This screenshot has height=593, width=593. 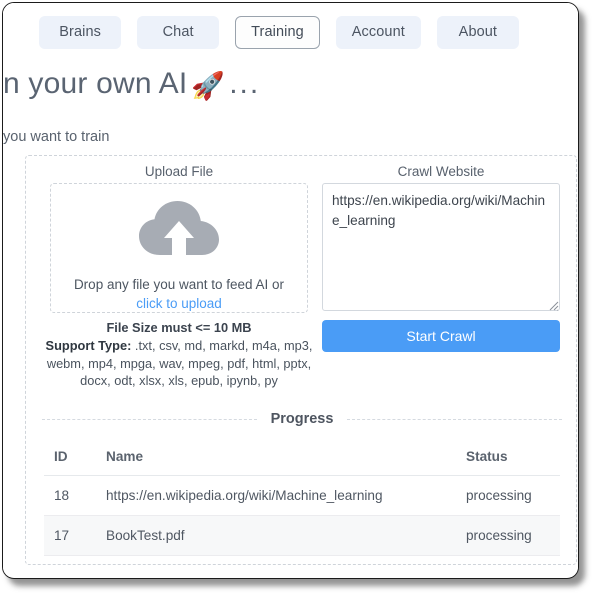 I want to click on divider-line-left, so click(x=149, y=419).